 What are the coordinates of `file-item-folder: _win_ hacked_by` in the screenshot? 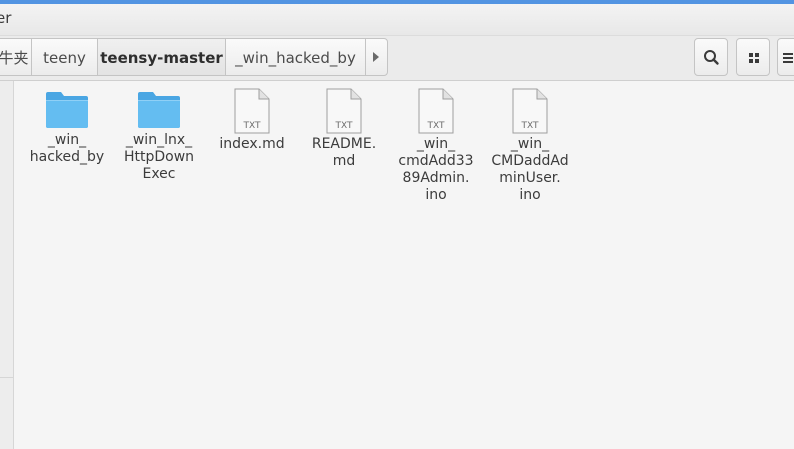 It's located at (67, 127).